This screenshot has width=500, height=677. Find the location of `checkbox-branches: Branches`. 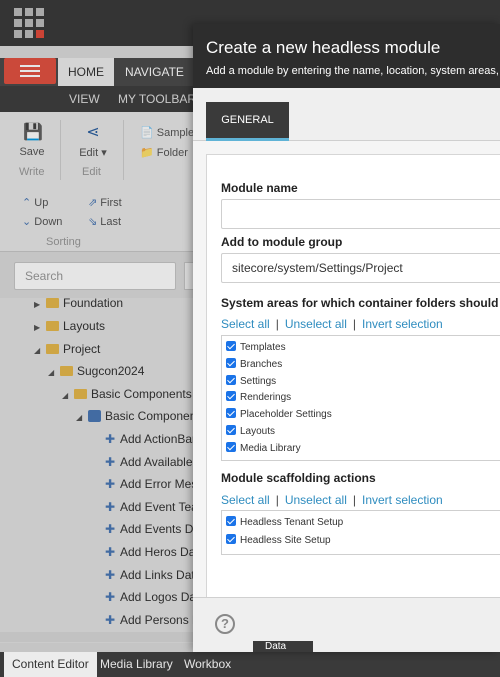

checkbox-branches: Branches is located at coordinates (254, 366).